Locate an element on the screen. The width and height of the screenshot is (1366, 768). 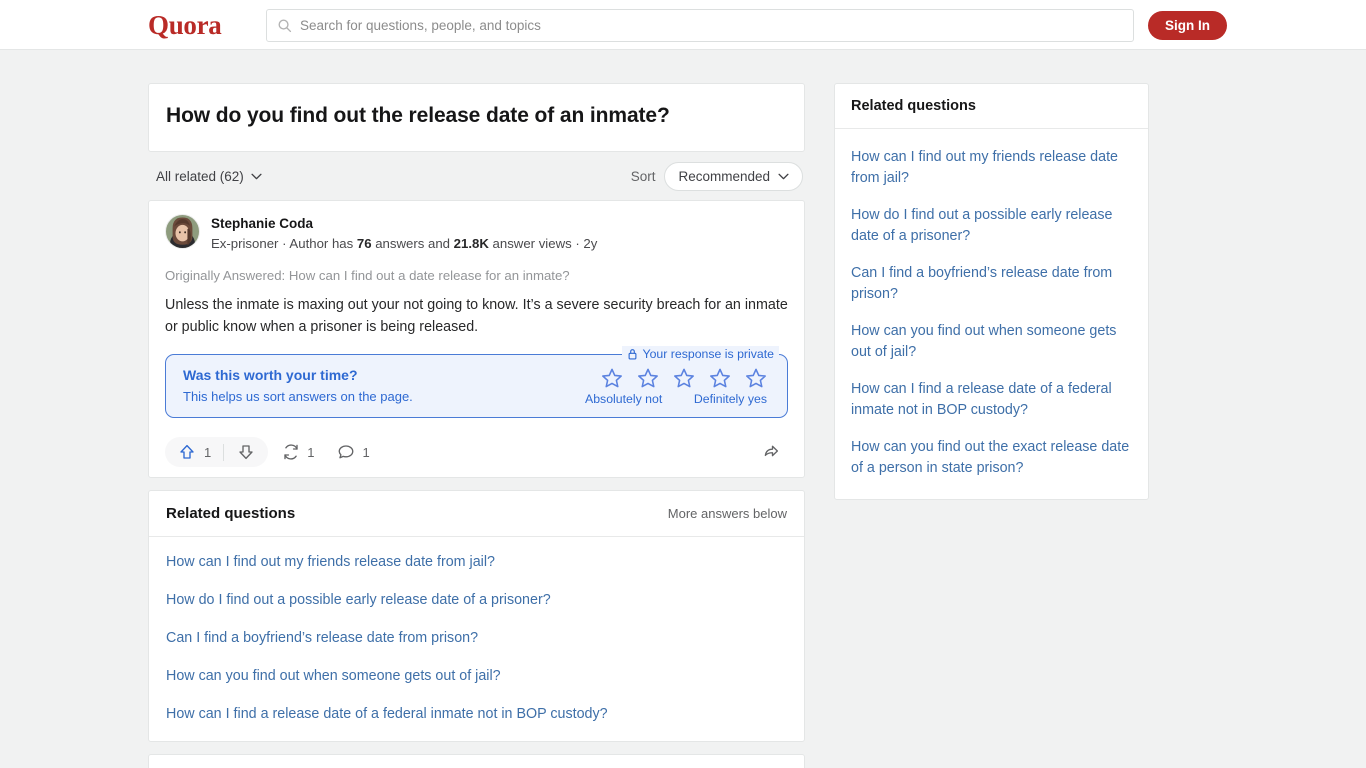
downvote-arrow-icon is located at coordinates (246, 452).